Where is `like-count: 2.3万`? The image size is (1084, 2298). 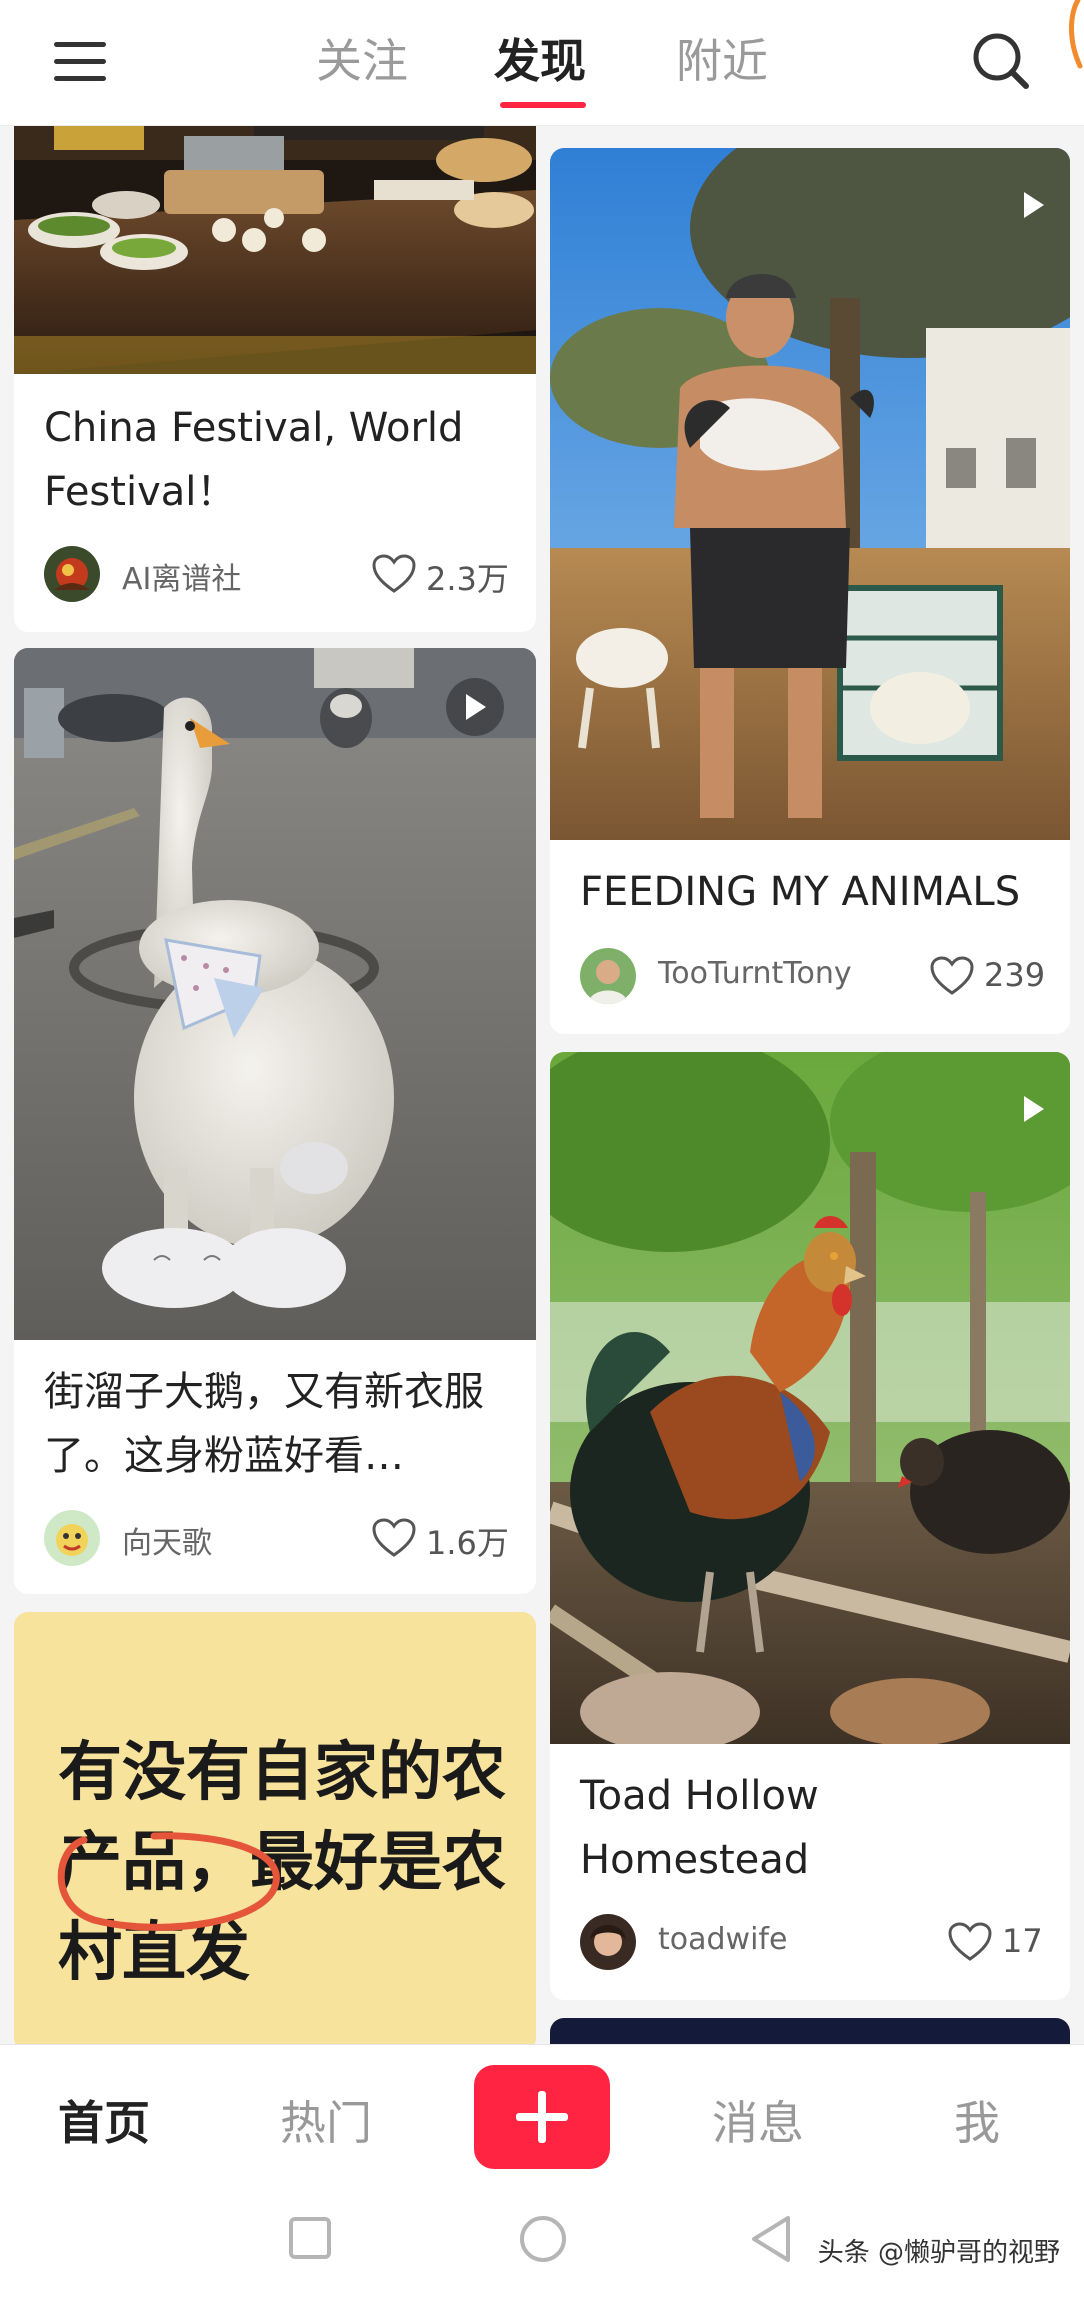
like-count: 2.3万 is located at coordinates (467, 579).